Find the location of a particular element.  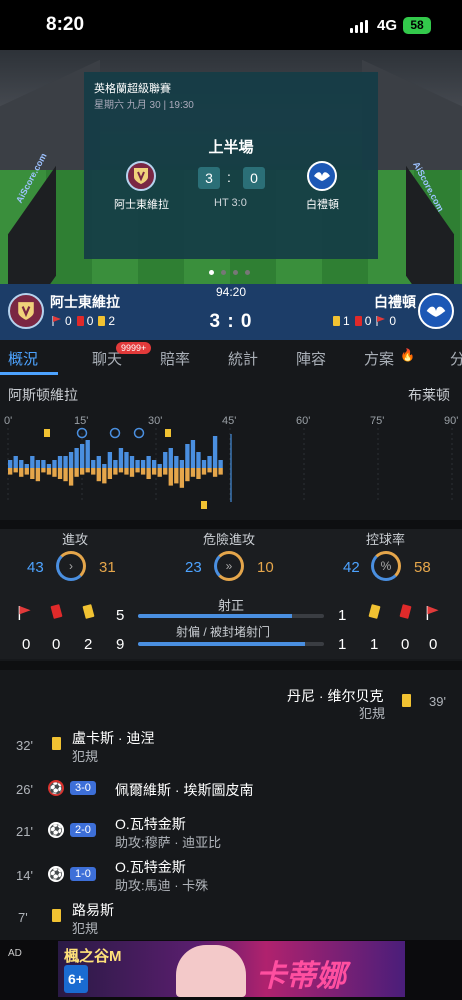

home-yellow-stat: 2 is located at coordinates (88, 644).